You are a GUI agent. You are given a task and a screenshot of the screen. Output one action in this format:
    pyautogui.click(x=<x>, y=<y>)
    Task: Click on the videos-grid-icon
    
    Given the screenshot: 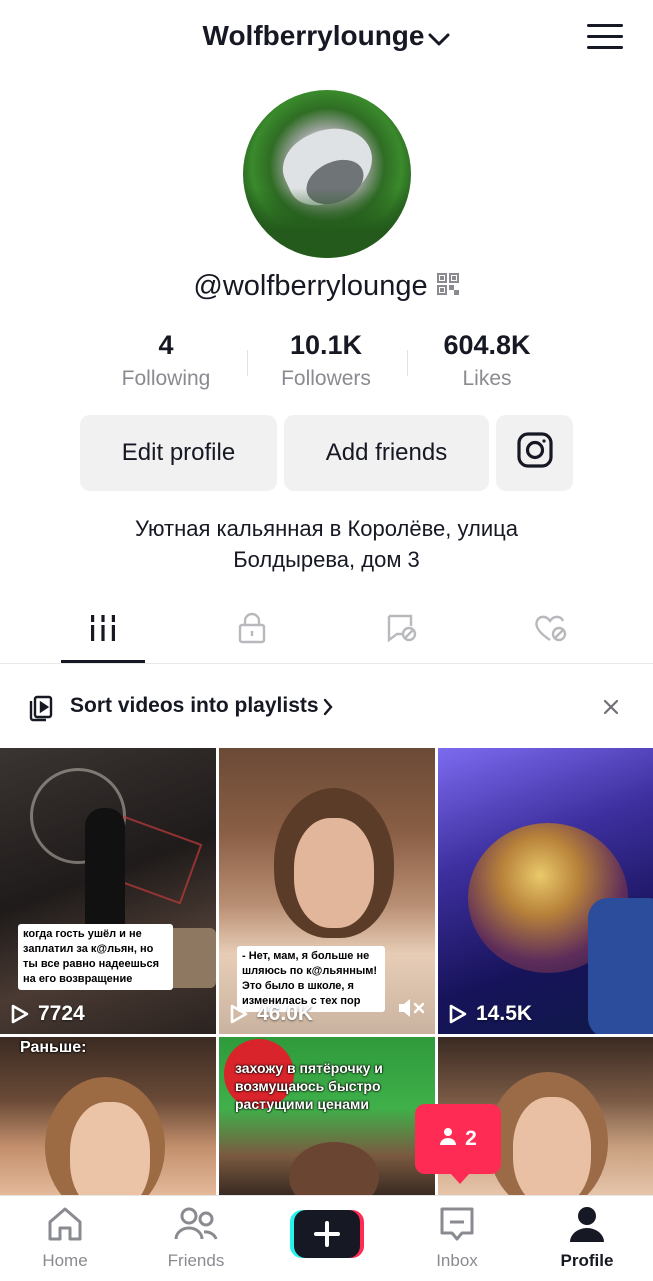 What is the action you would take?
    pyautogui.click(x=103, y=630)
    